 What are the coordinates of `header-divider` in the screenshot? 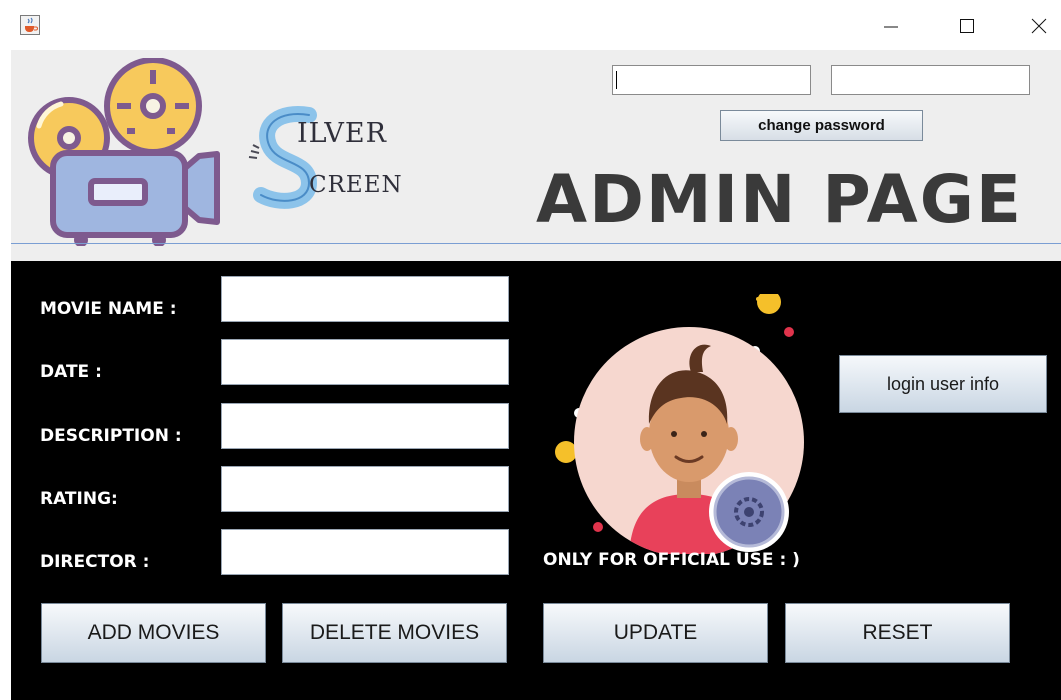 It's located at (536, 243).